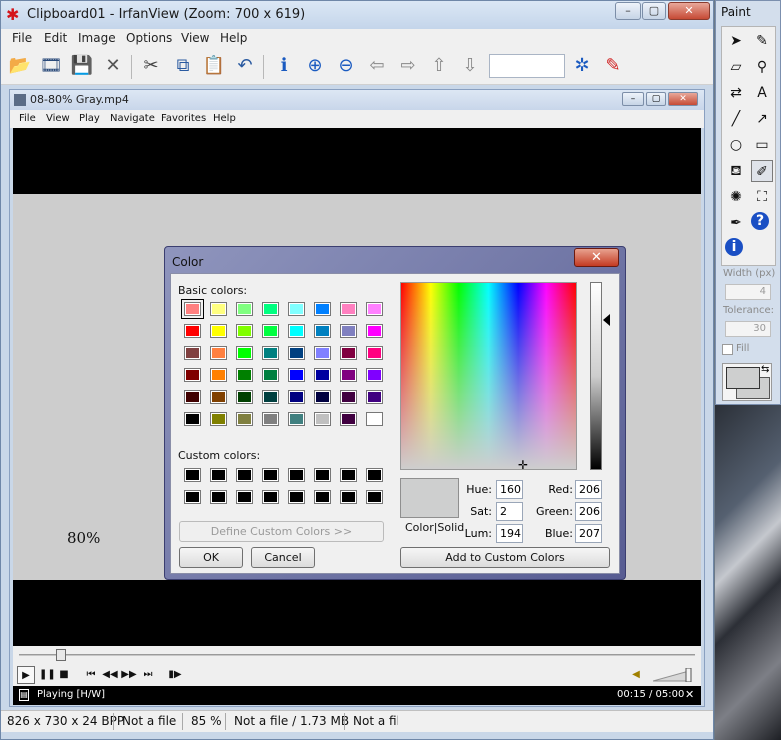 The height and width of the screenshot is (740, 781). Describe the element at coordinates (47, 675) in the screenshot. I see `pause-button: ❚❚` at that location.